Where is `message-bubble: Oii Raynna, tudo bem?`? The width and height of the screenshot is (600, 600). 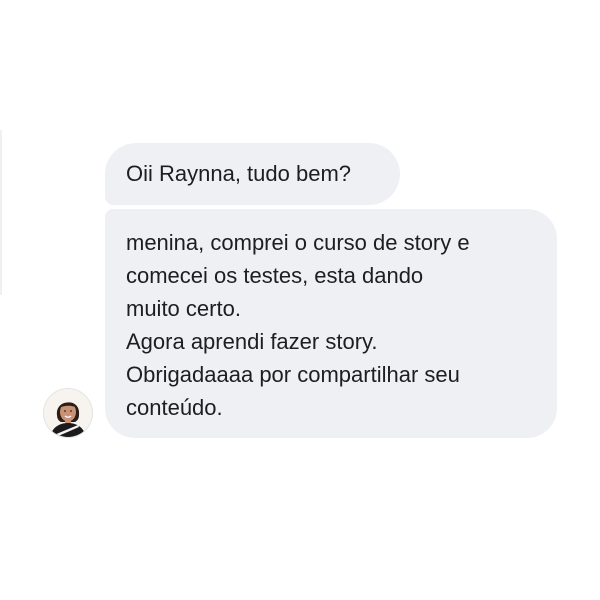
message-bubble: Oii Raynna, tudo bem? is located at coordinates (252, 174).